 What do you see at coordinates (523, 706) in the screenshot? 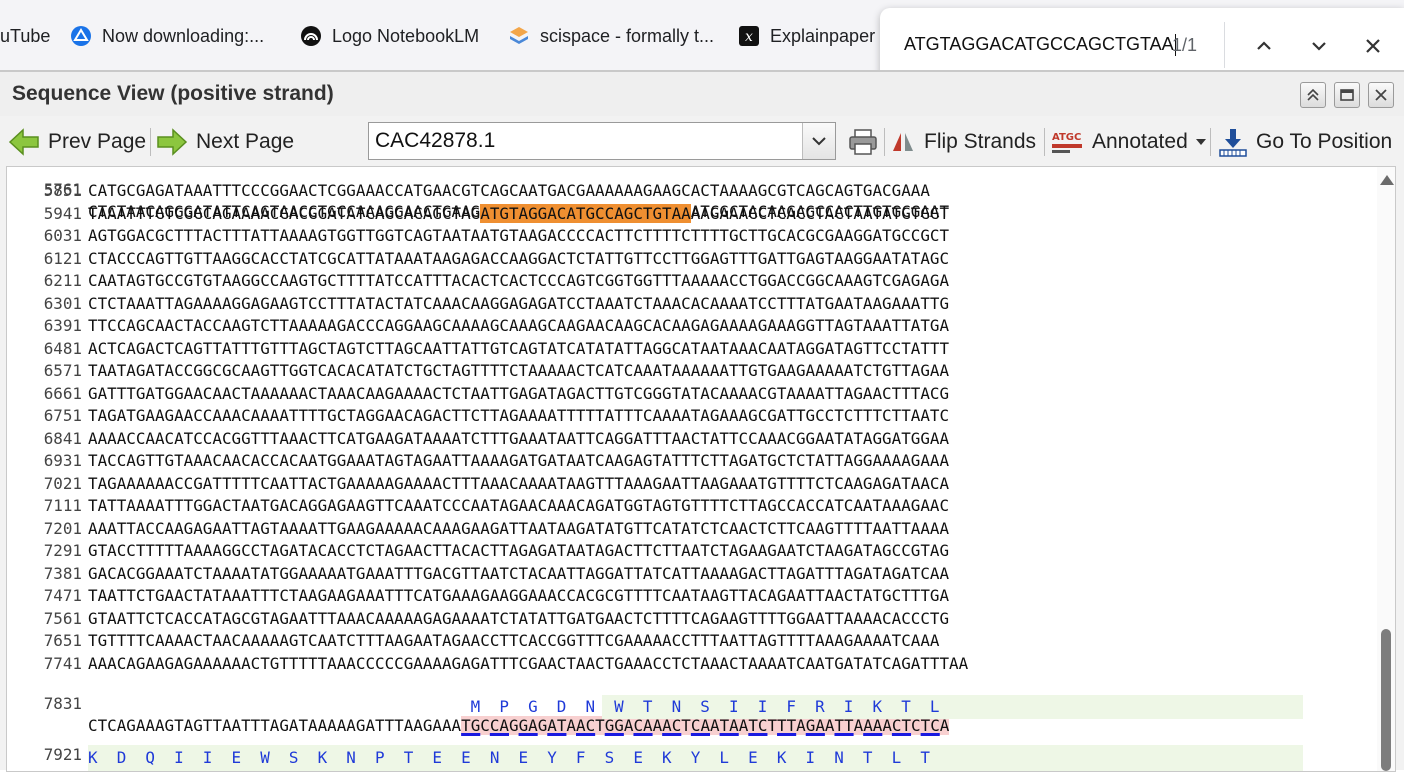
I see `amino-acid-row: M P G D N W T N S I I F R I K T L` at bounding box center [523, 706].